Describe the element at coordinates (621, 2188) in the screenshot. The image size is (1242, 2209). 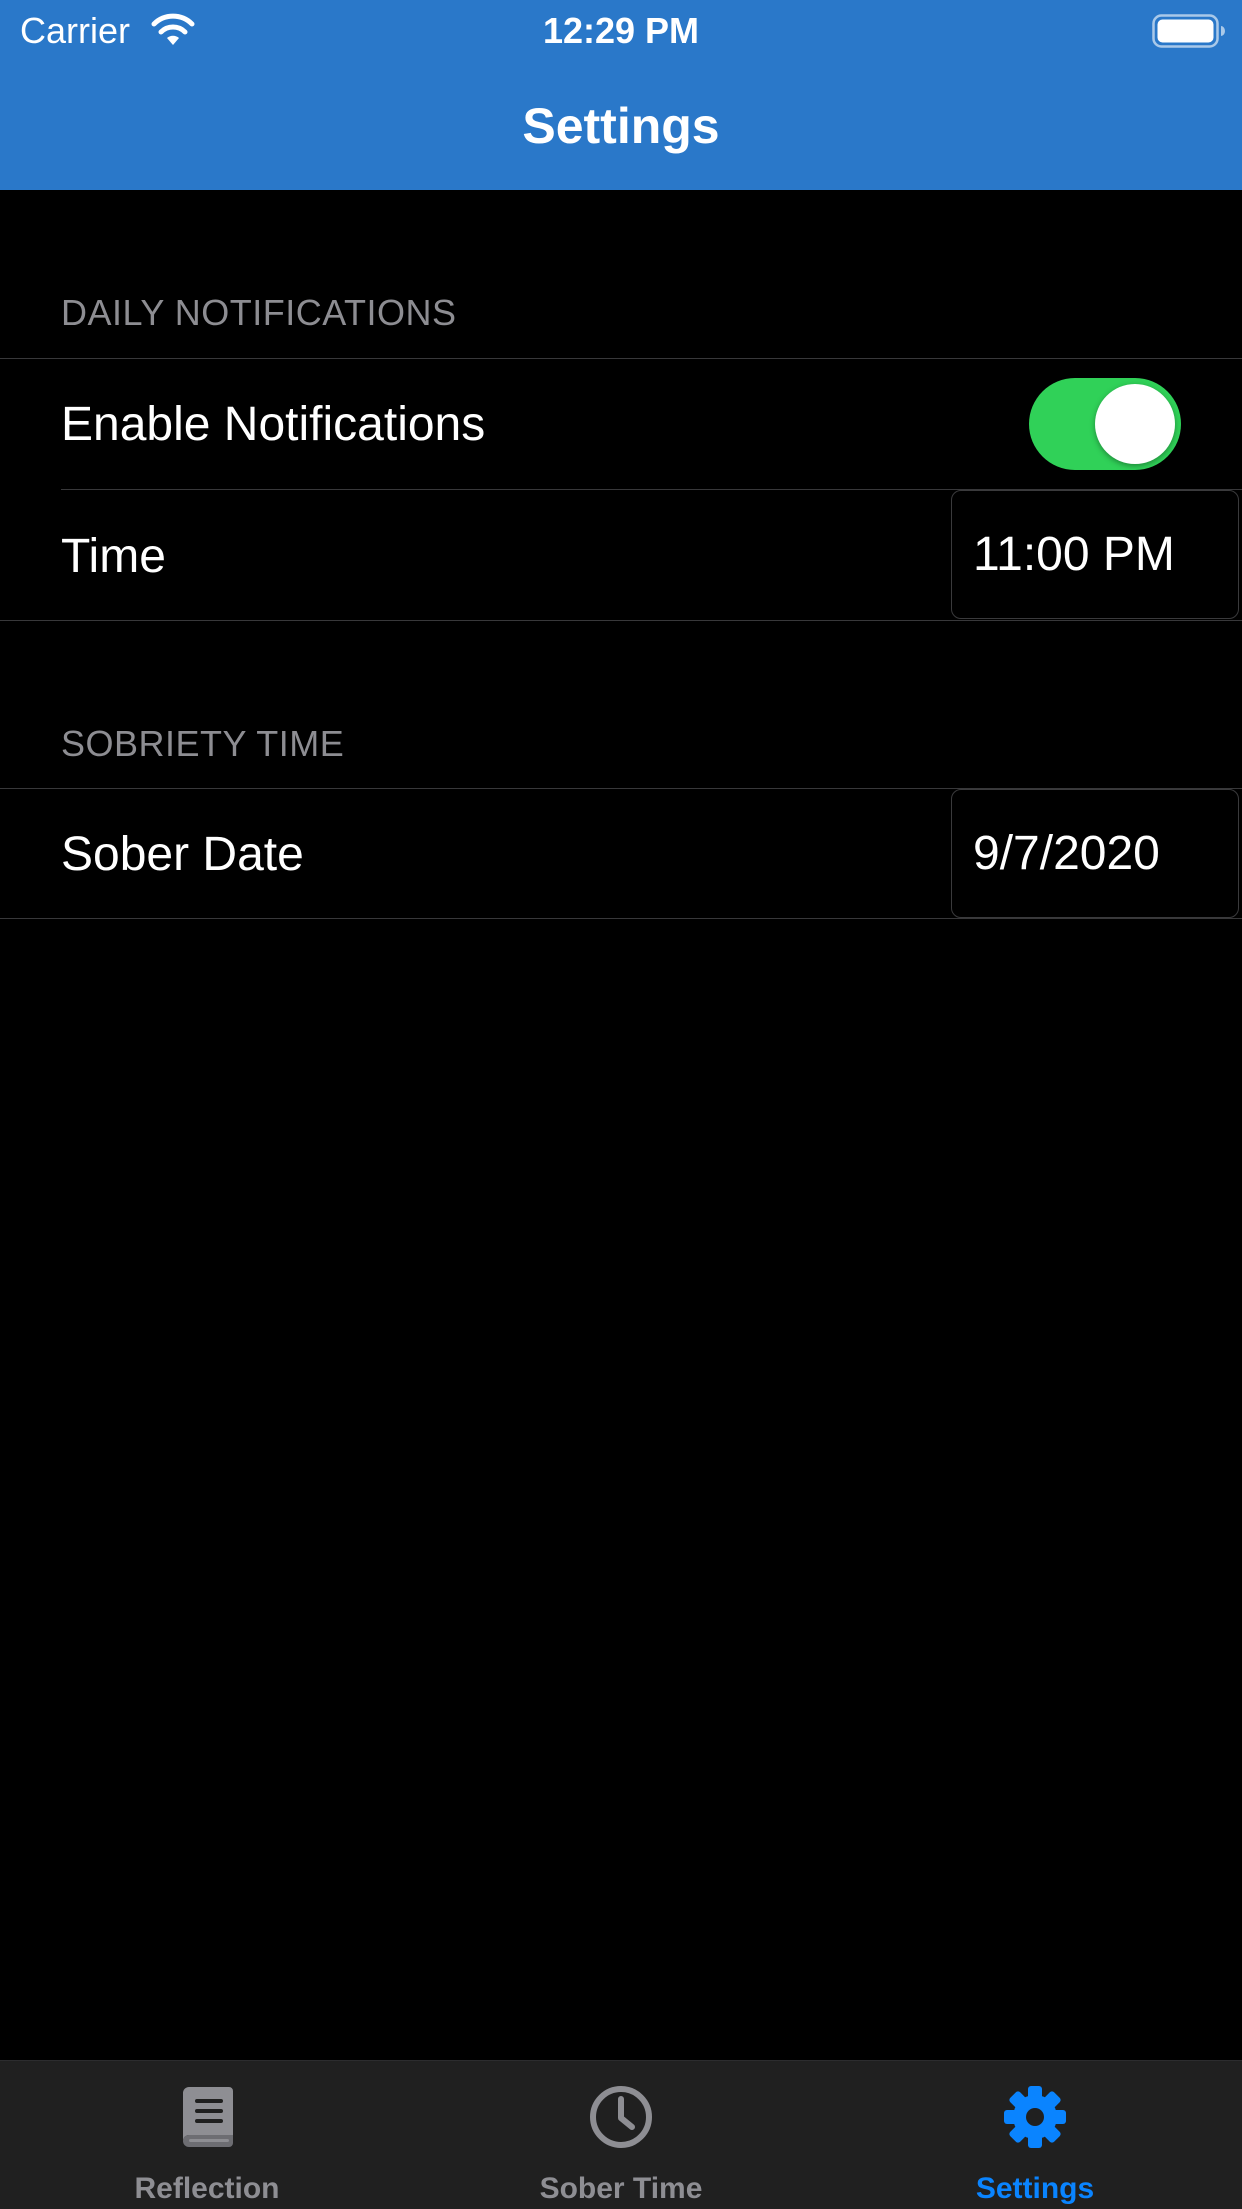
I see `tab-label: Sober Time` at that location.